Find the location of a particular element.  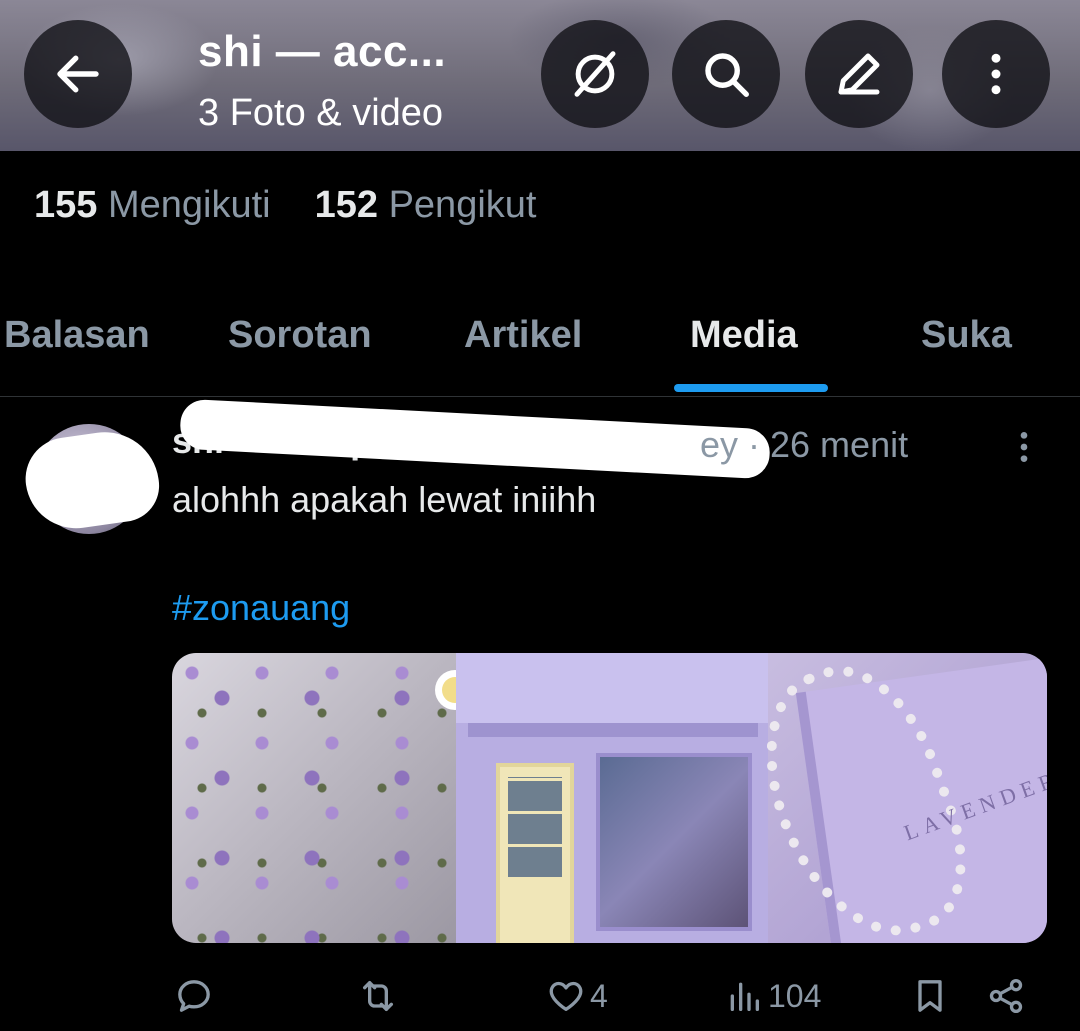

more-vertical-icon is located at coordinates (996, 74).